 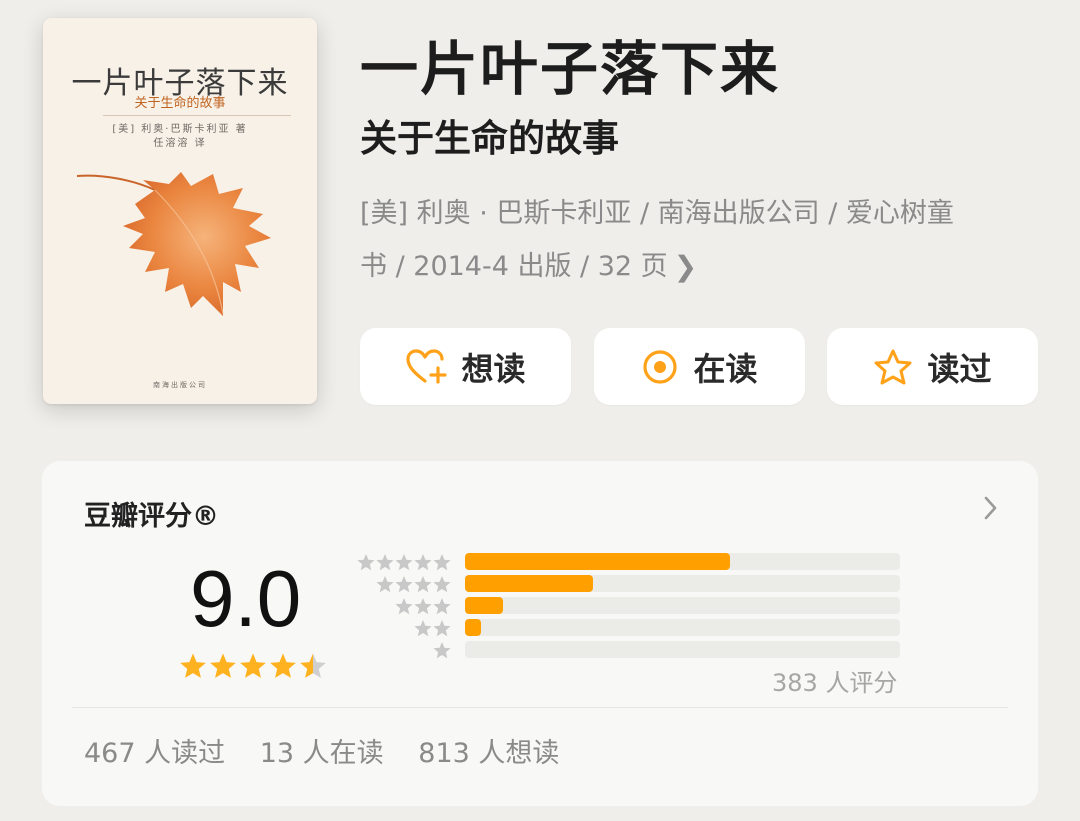 I want to click on reading-button: 在读, so click(x=699, y=366).